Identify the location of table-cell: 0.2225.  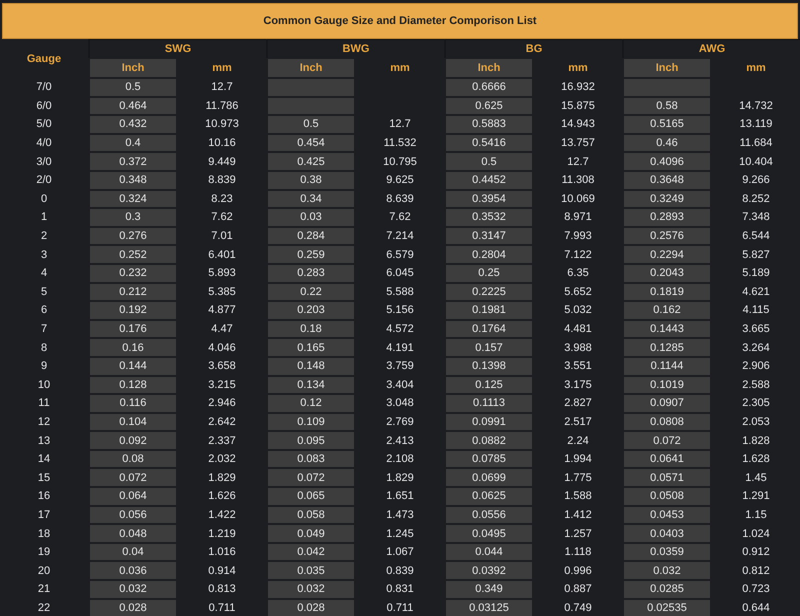
(489, 292).